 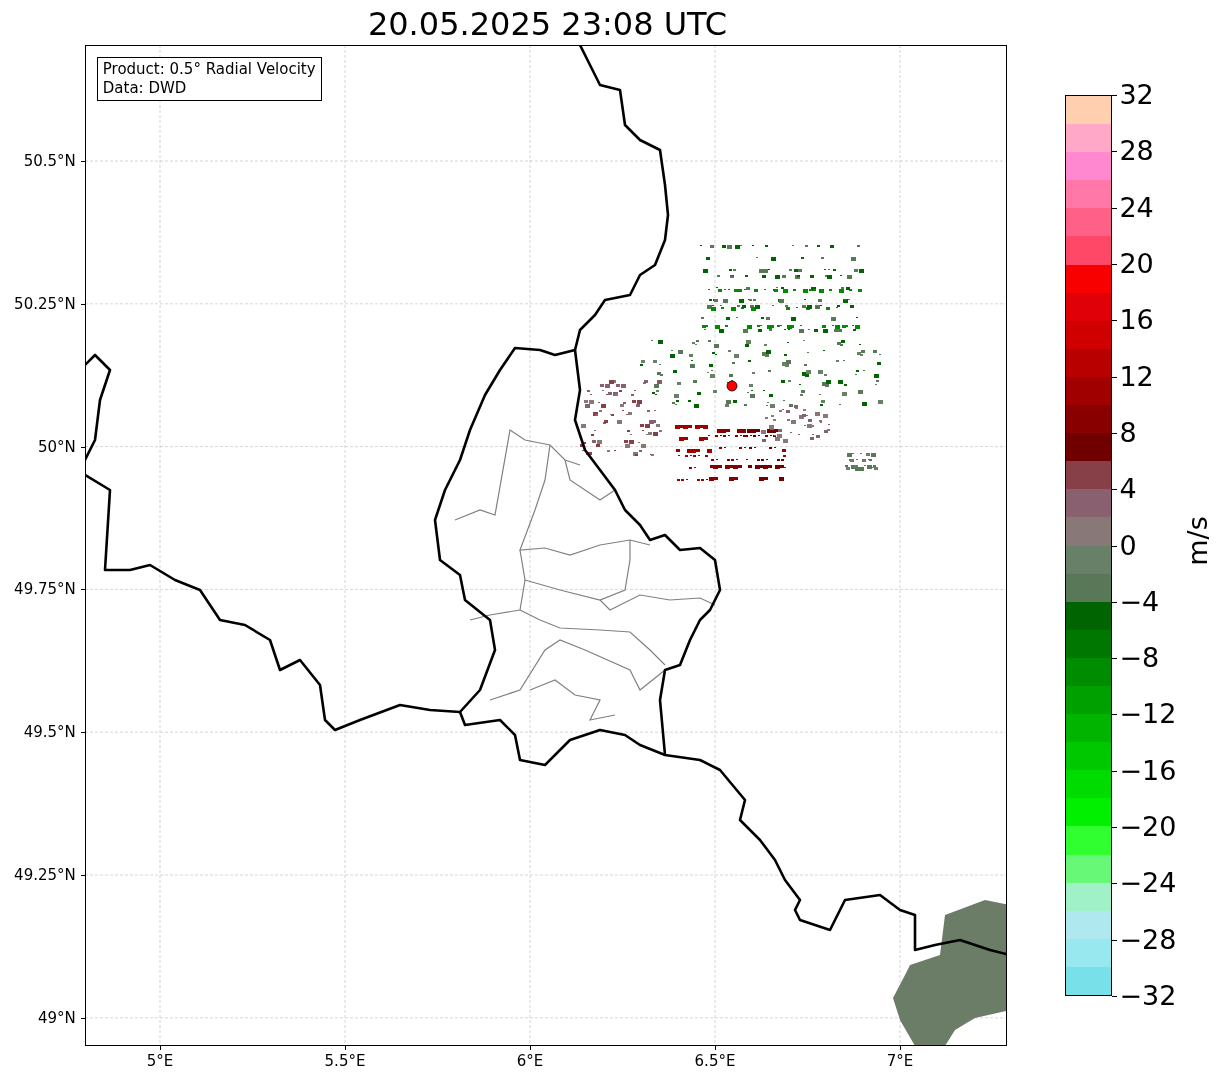 I want to click on colorbar-tick-label: −16, so click(x=1148, y=770).